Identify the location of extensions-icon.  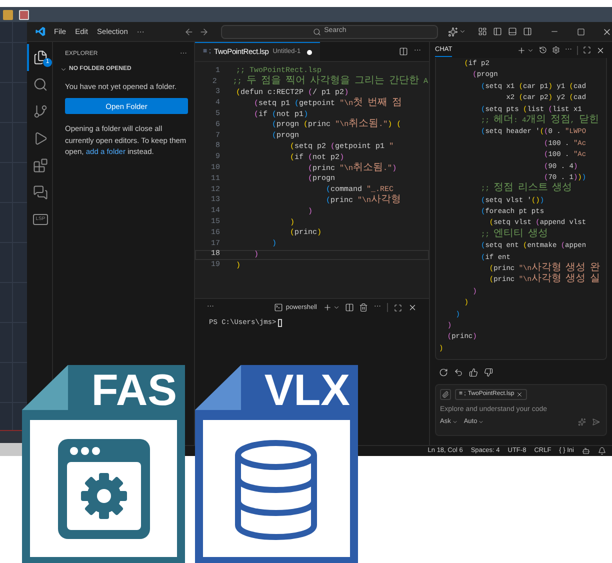
(40, 165).